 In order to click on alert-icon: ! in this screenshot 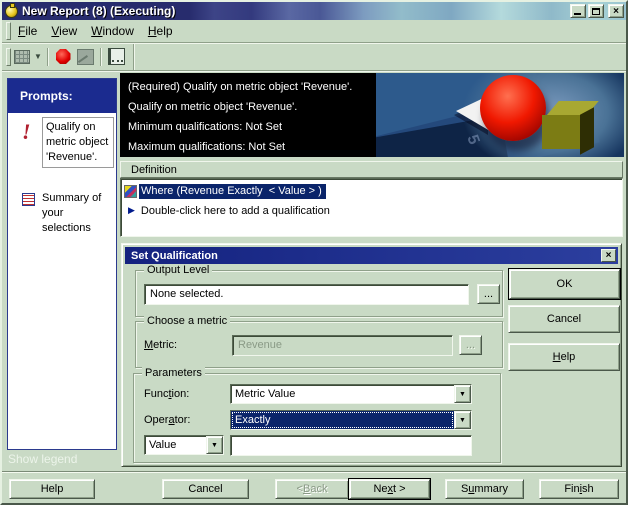, I will do `click(26, 131)`.